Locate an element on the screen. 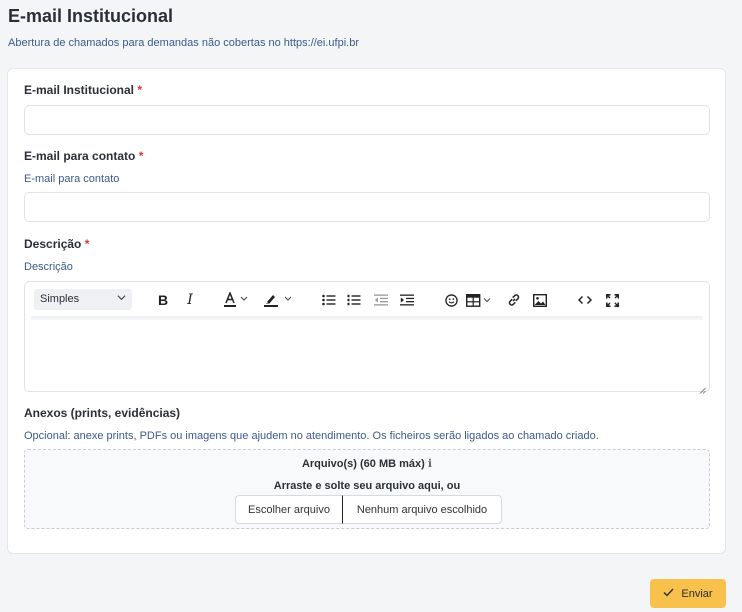 The image size is (742, 612). check-icon is located at coordinates (668, 594).